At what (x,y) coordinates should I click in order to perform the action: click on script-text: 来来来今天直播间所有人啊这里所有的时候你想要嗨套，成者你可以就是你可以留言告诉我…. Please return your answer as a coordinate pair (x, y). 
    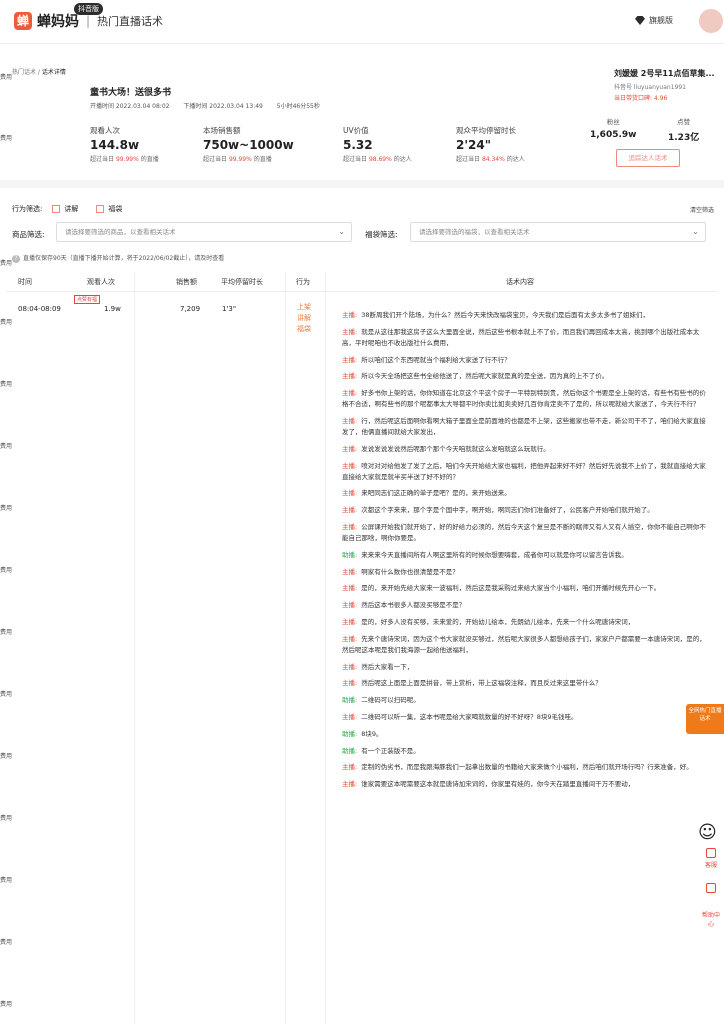
    Looking at the image, I should click on (494, 554).